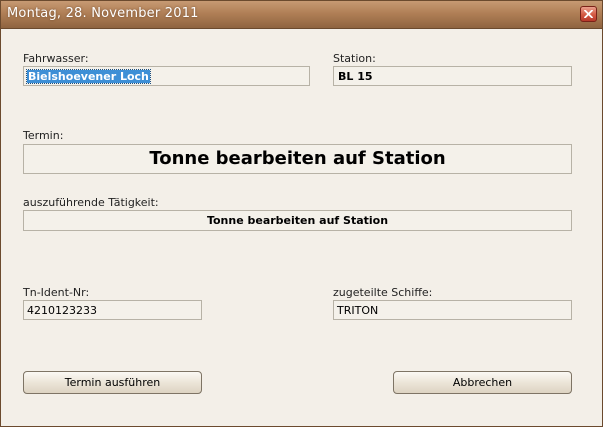 This screenshot has height=427, width=603. Describe the element at coordinates (56, 58) in the screenshot. I see `fahrwasser-label: Fahrwasser:` at that location.